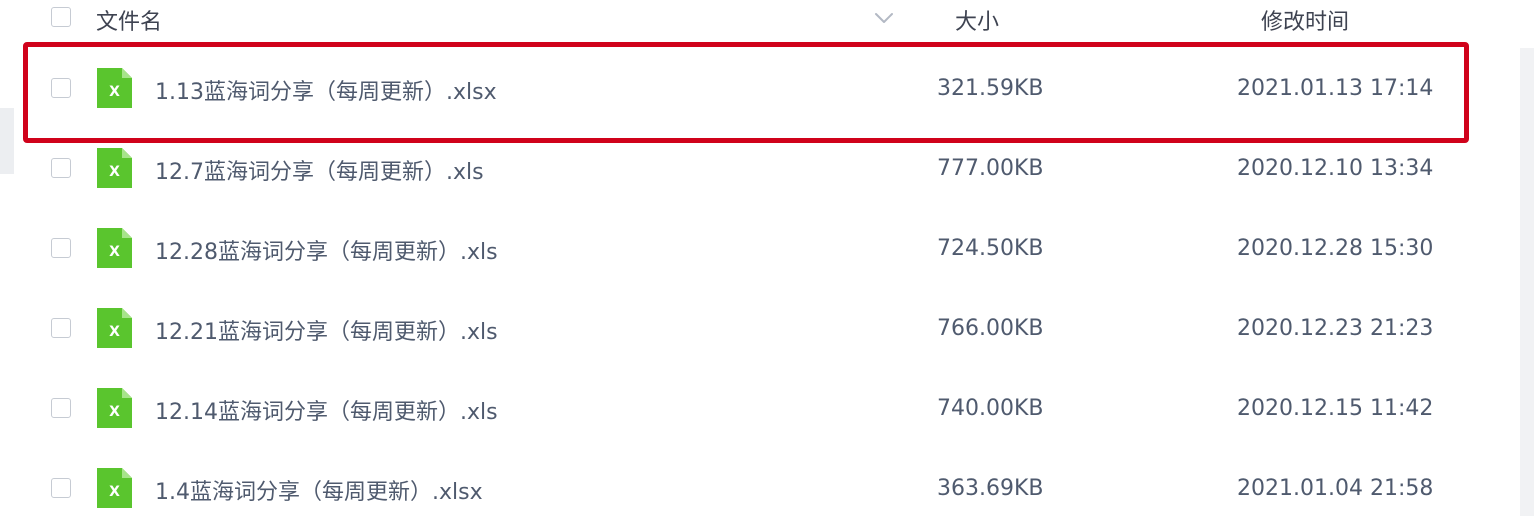 This screenshot has width=1534, height=516. Describe the element at coordinates (884, 18) in the screenshot. I see `chevron-down-icon` at that location.